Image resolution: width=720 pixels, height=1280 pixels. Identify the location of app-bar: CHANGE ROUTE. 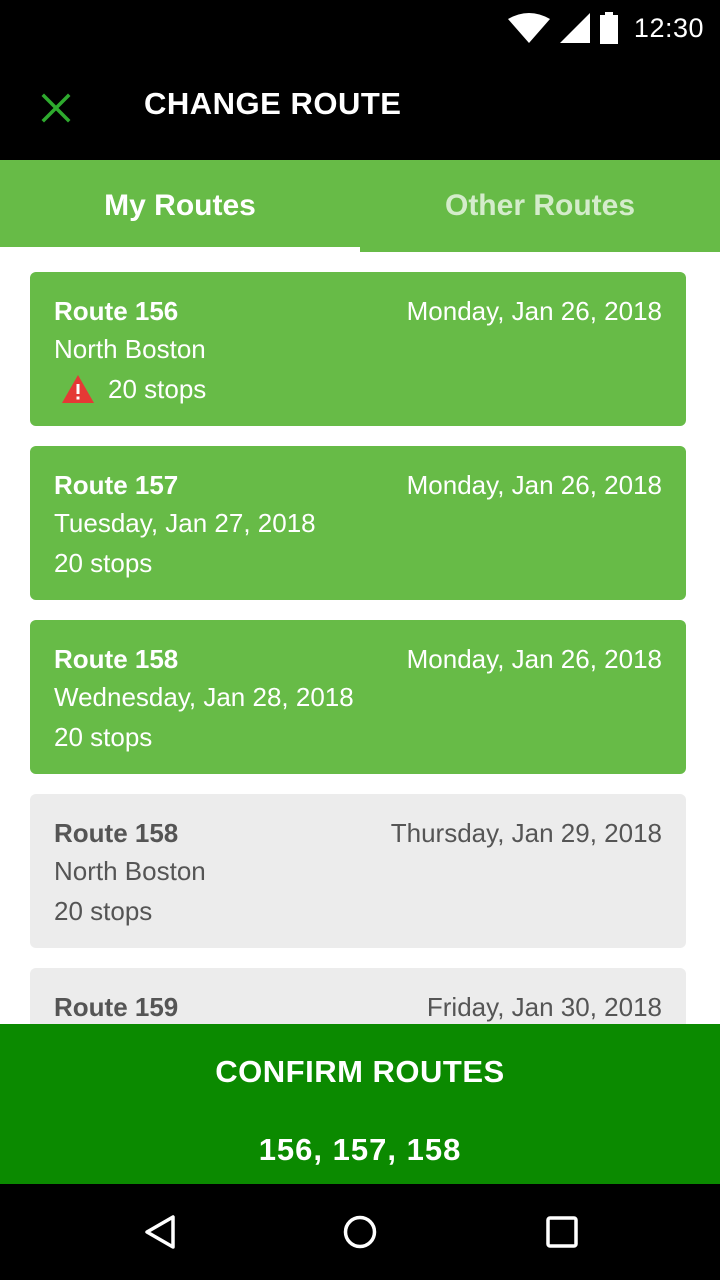
(360, 108).